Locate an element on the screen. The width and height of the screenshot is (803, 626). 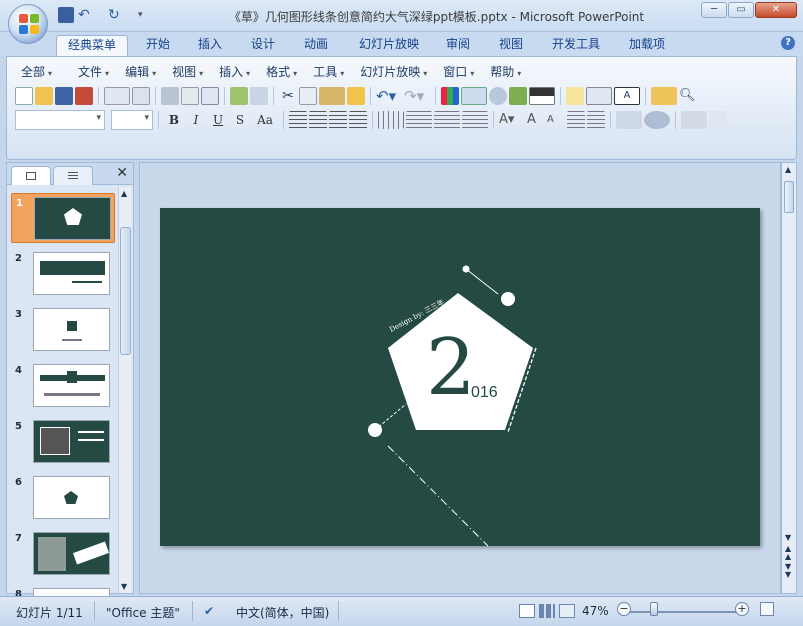
help-icon: ? is located at coordinates (788, 43).